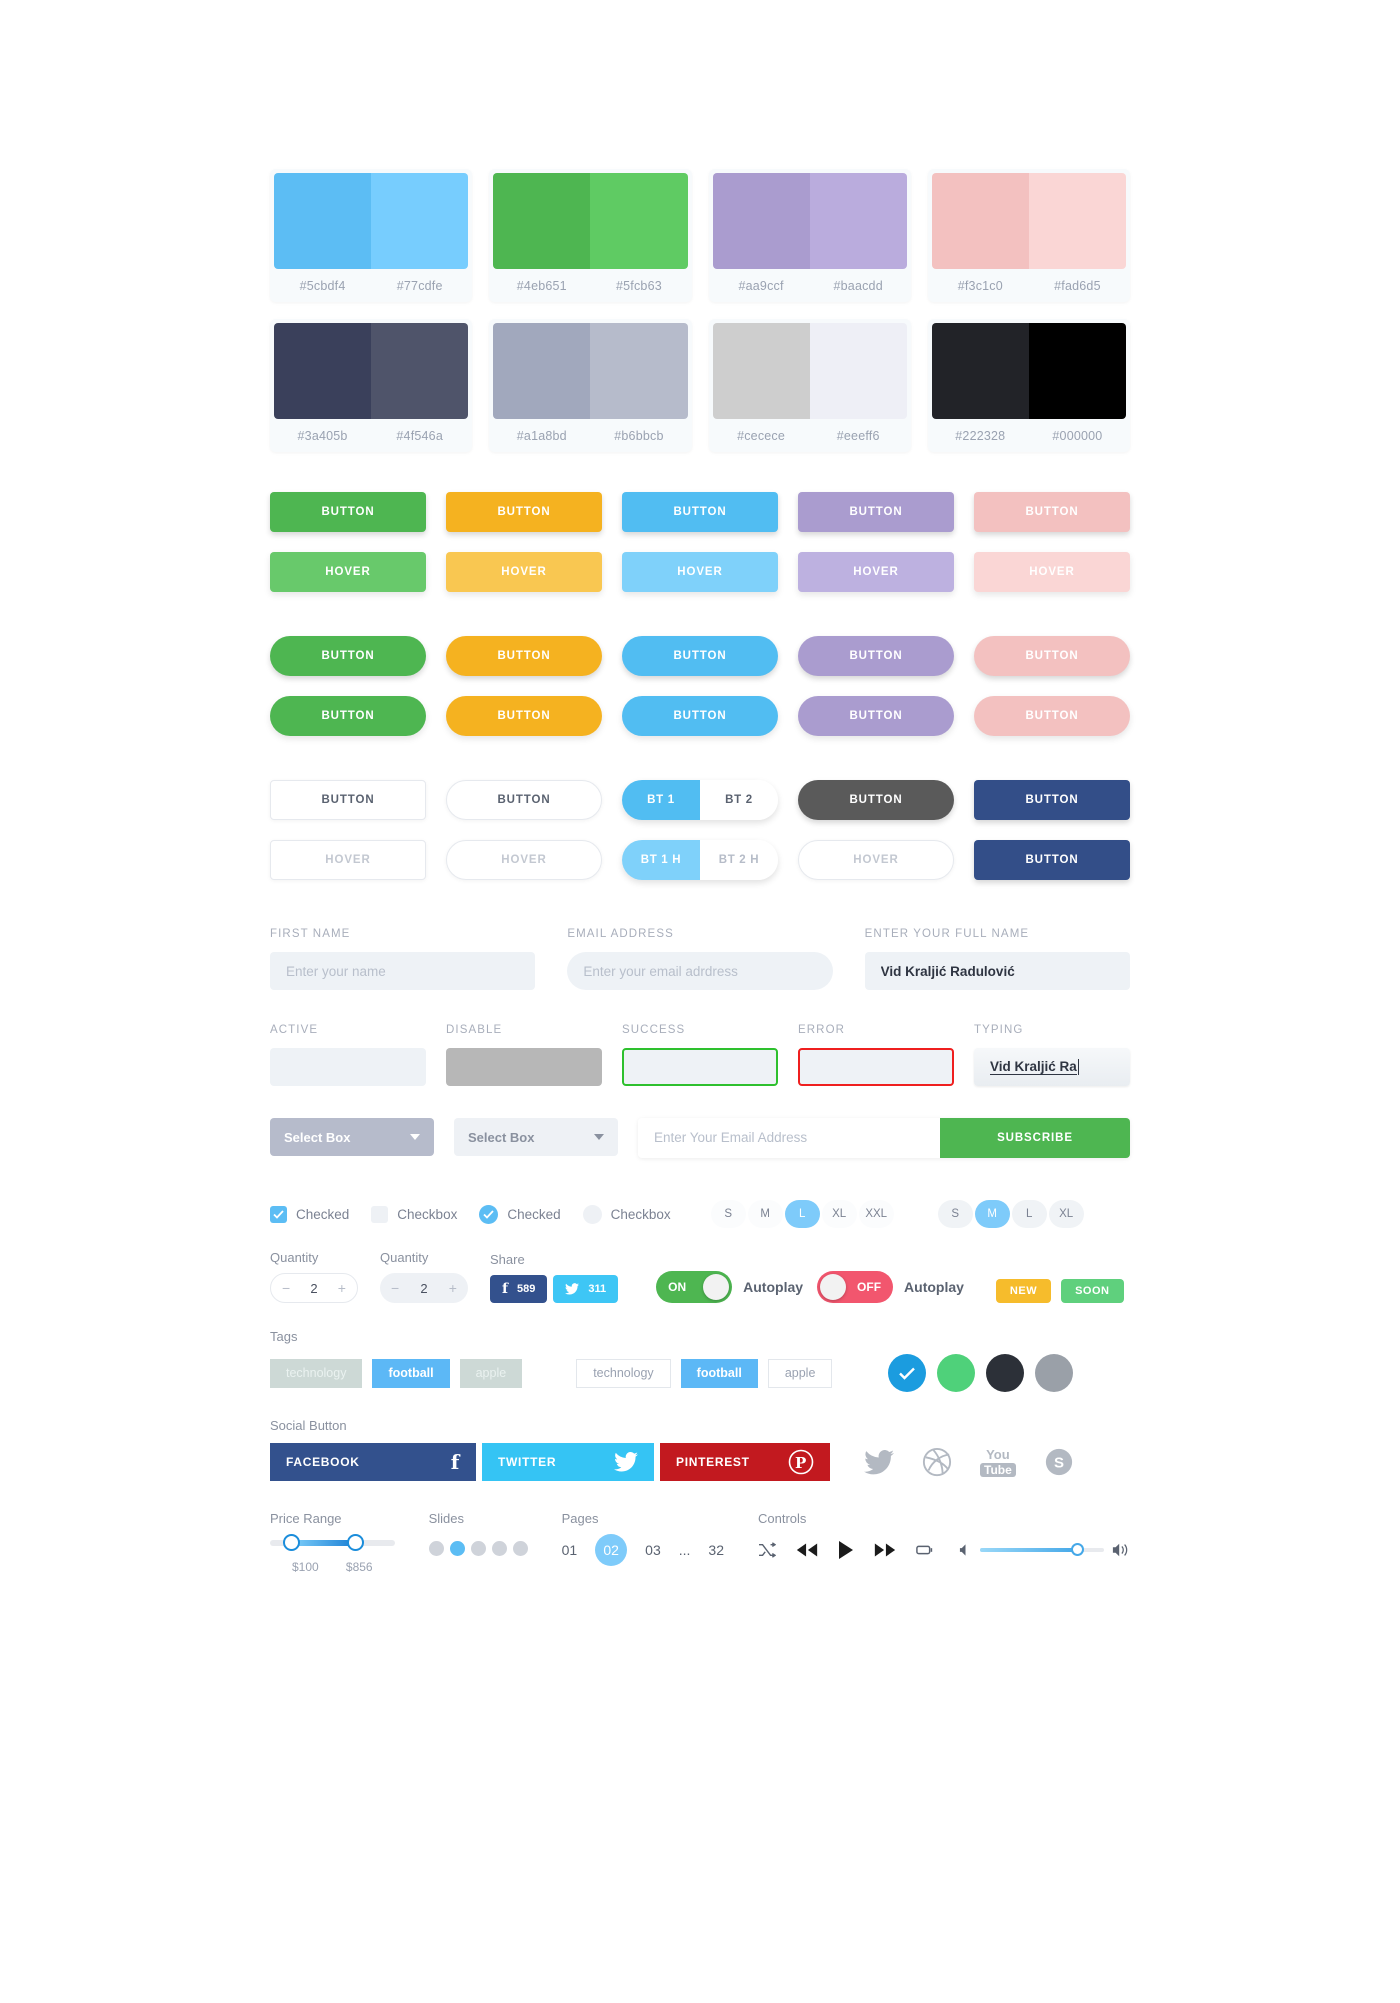 This screenshot has width=1400, height=2003. Describe the element at coordinates (700, 1067) in the screenshot. I see `success-input` at that location.